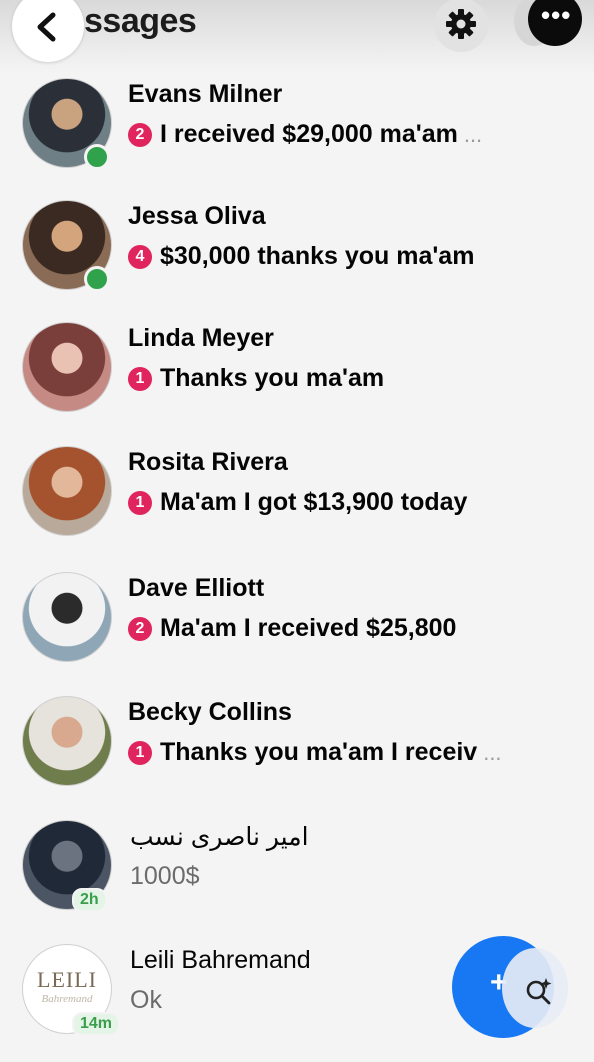 Image resolution: width=594 pixels, height=1062 pixels. Describe the element at coordinates (317, 256) in the screenshot. I see `message-preview: $30,000 thanks you ma'am` at that location.